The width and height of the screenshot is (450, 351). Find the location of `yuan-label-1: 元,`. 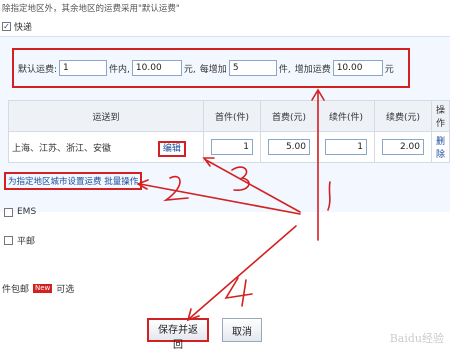

yuan-label-1: 元, is located at coordinates (189, 69).